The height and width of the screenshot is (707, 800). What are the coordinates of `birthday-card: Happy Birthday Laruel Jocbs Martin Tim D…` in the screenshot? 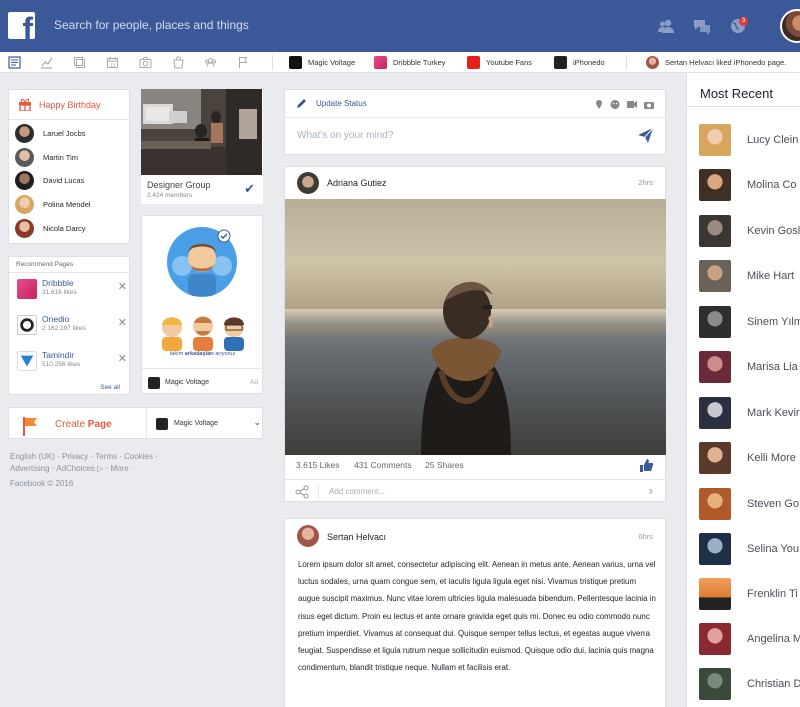 It's located at (69, 166).